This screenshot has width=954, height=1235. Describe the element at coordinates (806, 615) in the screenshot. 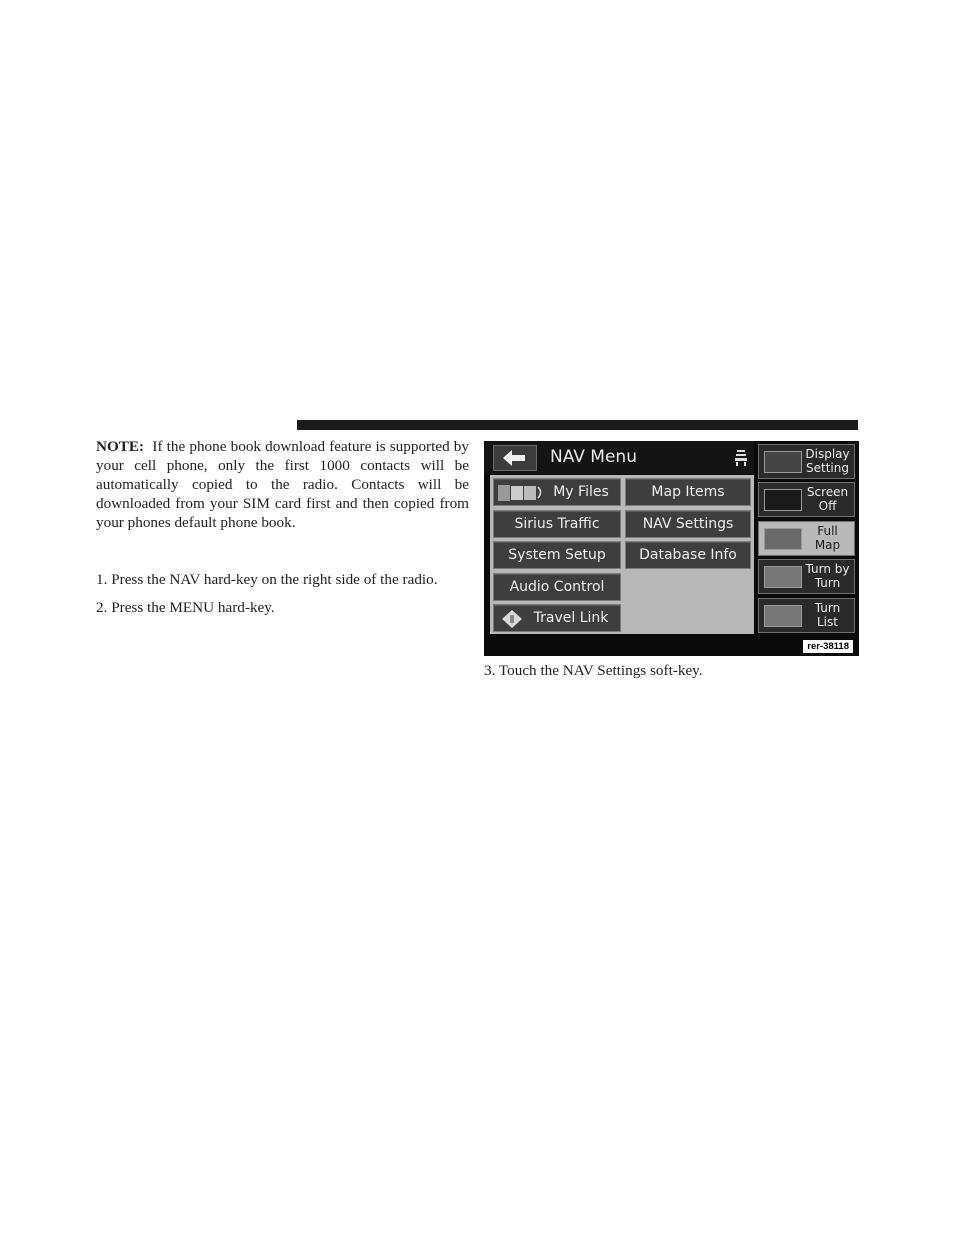

I see `turn-list-button: Turn List` at that location.